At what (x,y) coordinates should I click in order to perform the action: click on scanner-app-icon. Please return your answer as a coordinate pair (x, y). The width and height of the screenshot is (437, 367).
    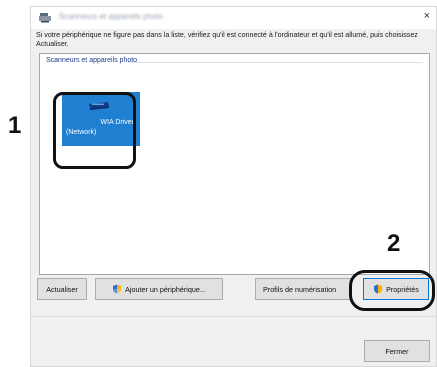
    Looking at the image, I should click on (45, 18).